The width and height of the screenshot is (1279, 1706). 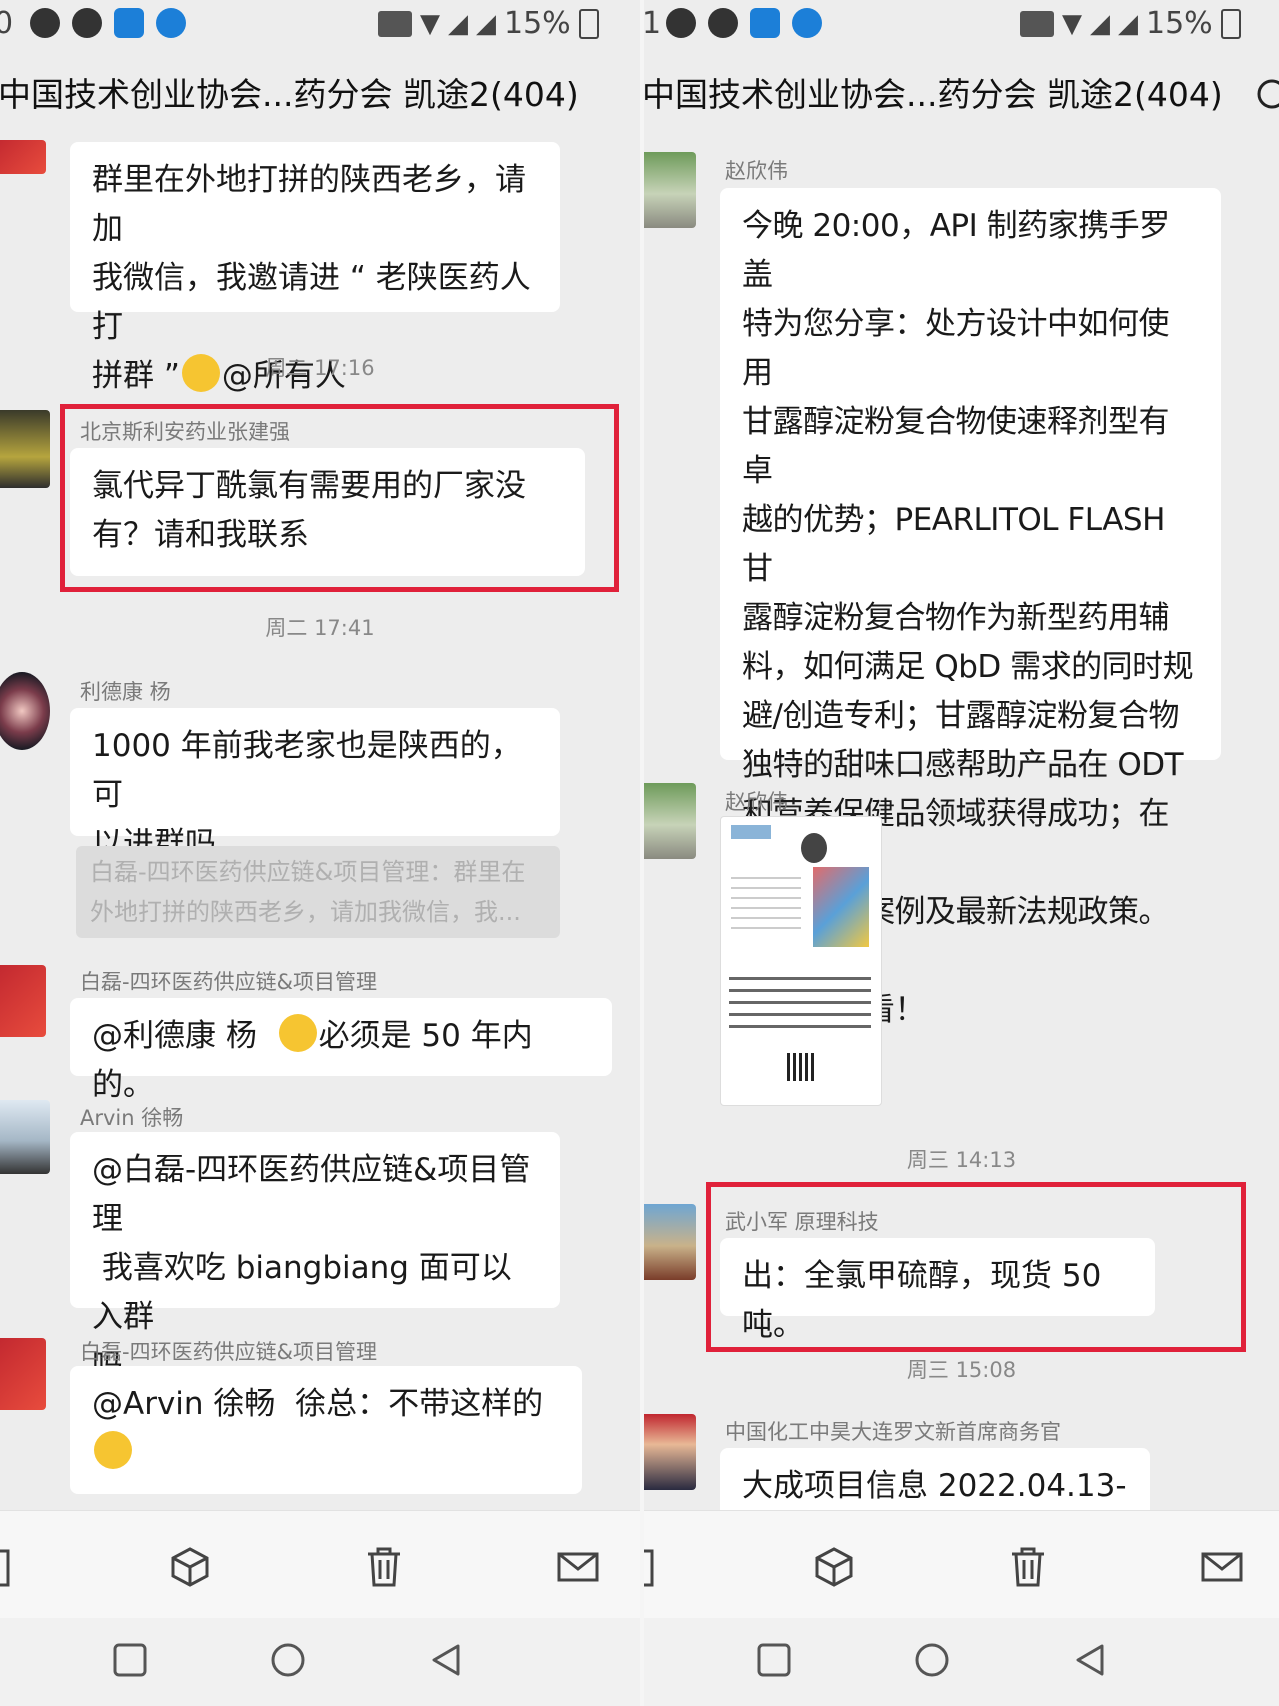 I want to click on timestamp: 周三 14:13, so click(x=961, y=1160).